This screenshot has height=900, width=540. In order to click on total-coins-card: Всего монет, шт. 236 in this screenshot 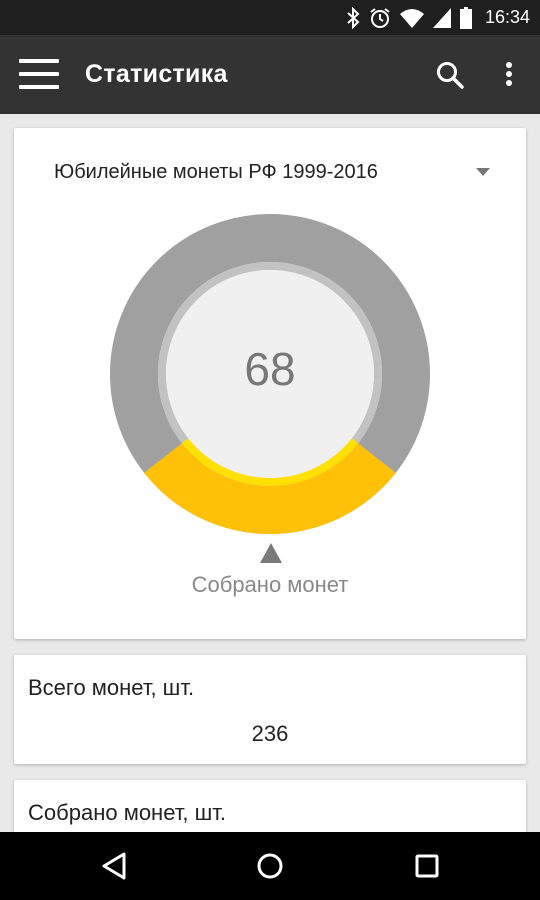, I will do `click(270, 709)`.